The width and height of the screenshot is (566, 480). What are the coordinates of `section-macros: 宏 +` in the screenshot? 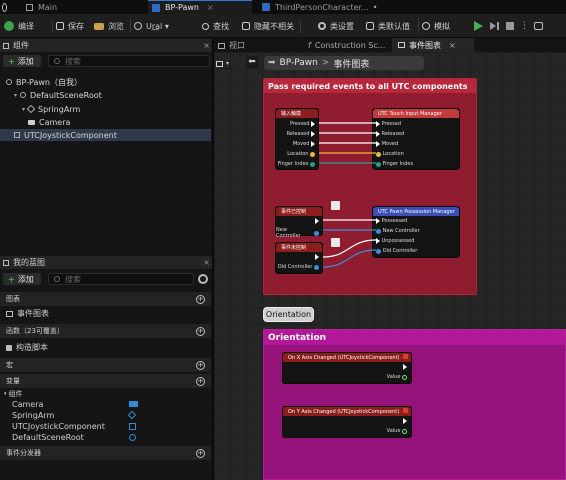 It's located at (105, 365).